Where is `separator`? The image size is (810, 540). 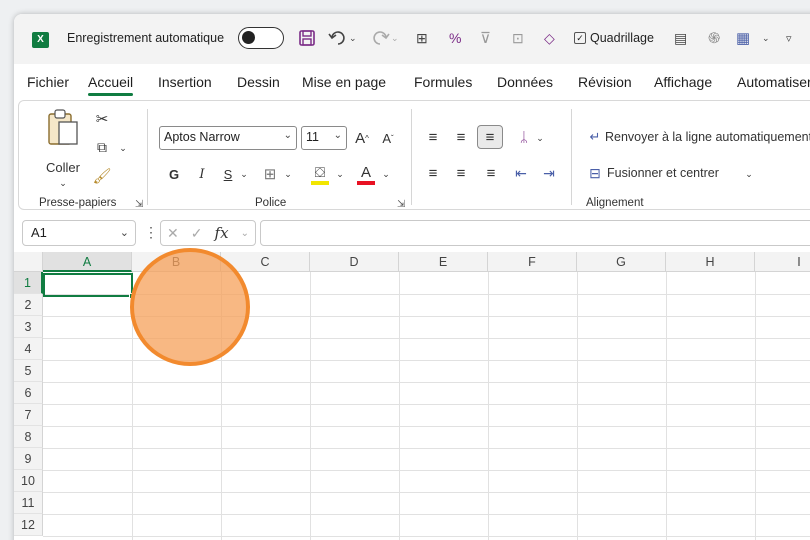
separator is located at coordinates (411, 157).